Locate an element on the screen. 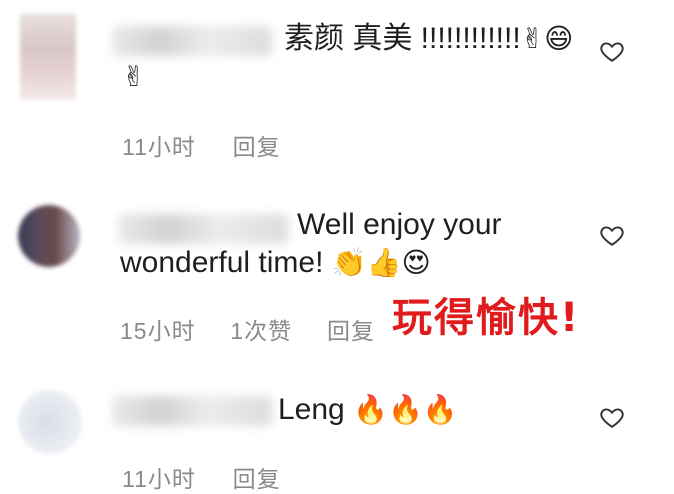 The width and height of the screenshot is (674, 494). comment-text-line1: Well enjoy your is located at coordinates (399, 224).